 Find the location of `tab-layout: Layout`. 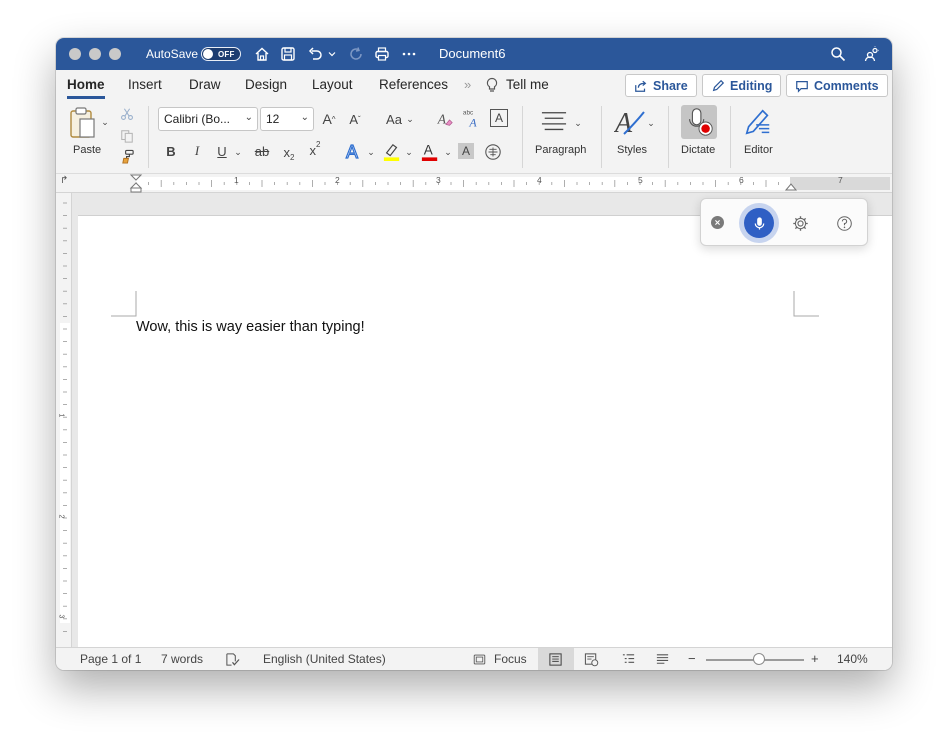

tab-layout: Layout is located at coordinates (332, 84).